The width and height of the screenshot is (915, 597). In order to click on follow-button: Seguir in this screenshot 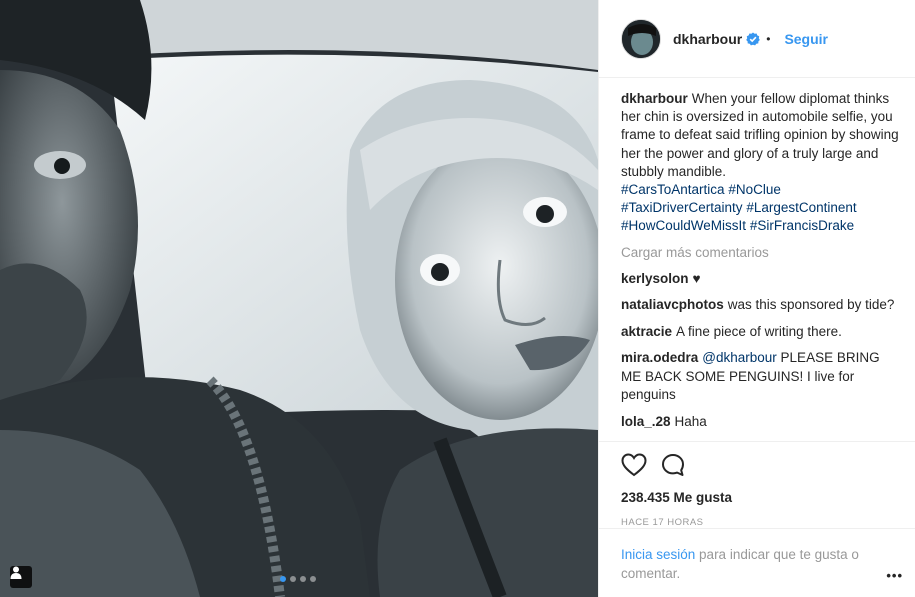, I will do `click(806, 39)`.